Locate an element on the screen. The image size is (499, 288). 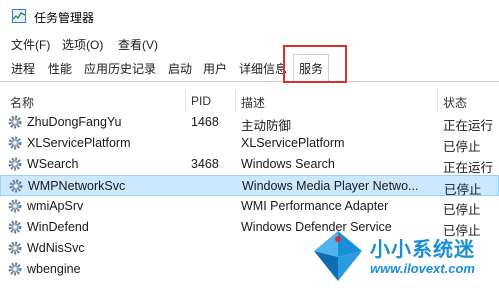
tab-details: 详细信息 is located at coordinates (263, 69).